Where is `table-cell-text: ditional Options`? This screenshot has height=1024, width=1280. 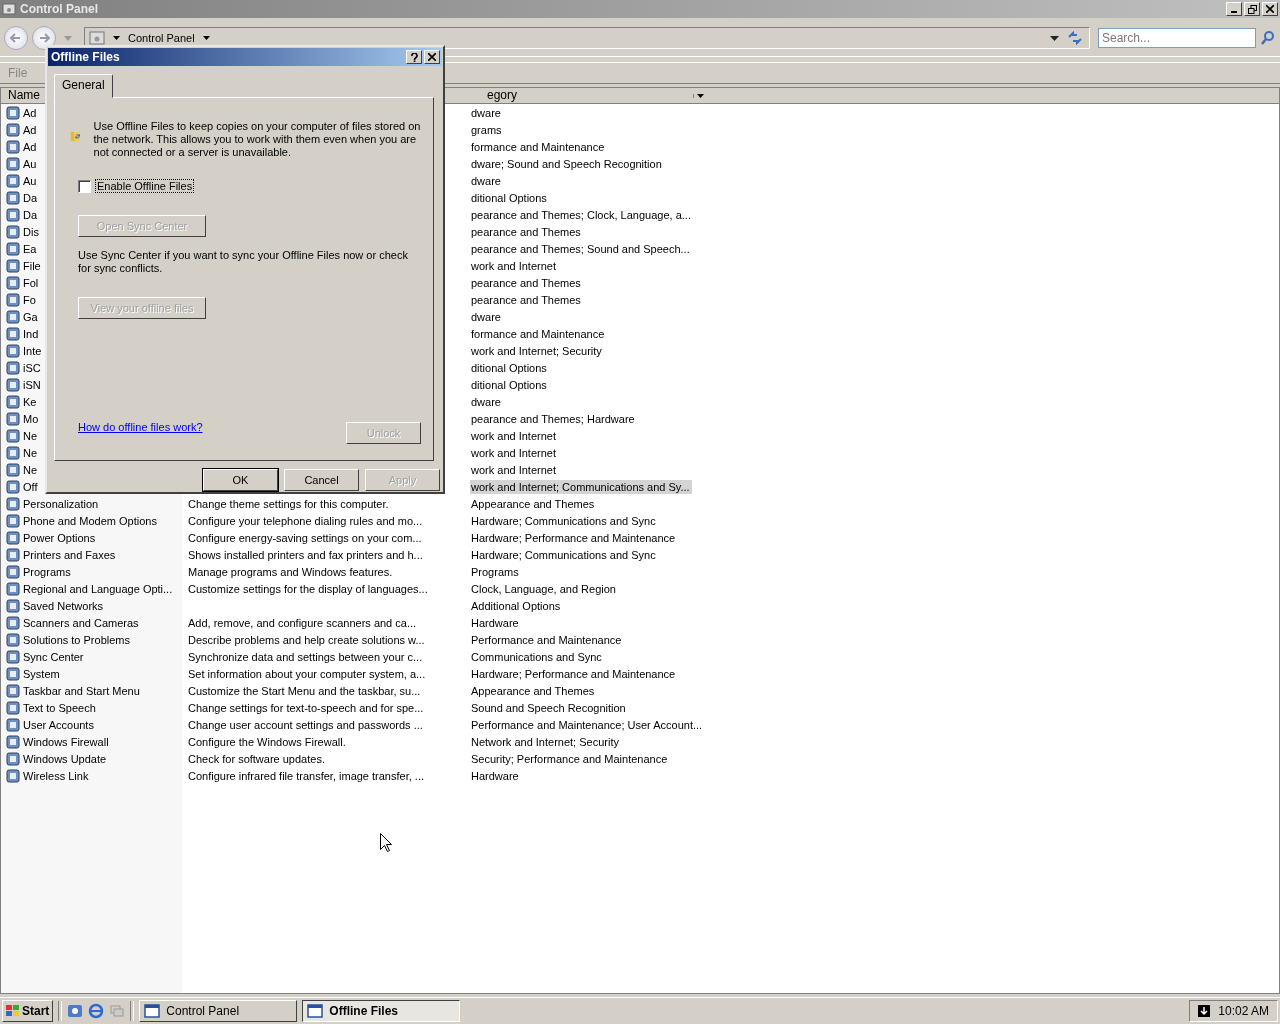 table-cell-text: ditional Options is located at coordinates (509, 384).